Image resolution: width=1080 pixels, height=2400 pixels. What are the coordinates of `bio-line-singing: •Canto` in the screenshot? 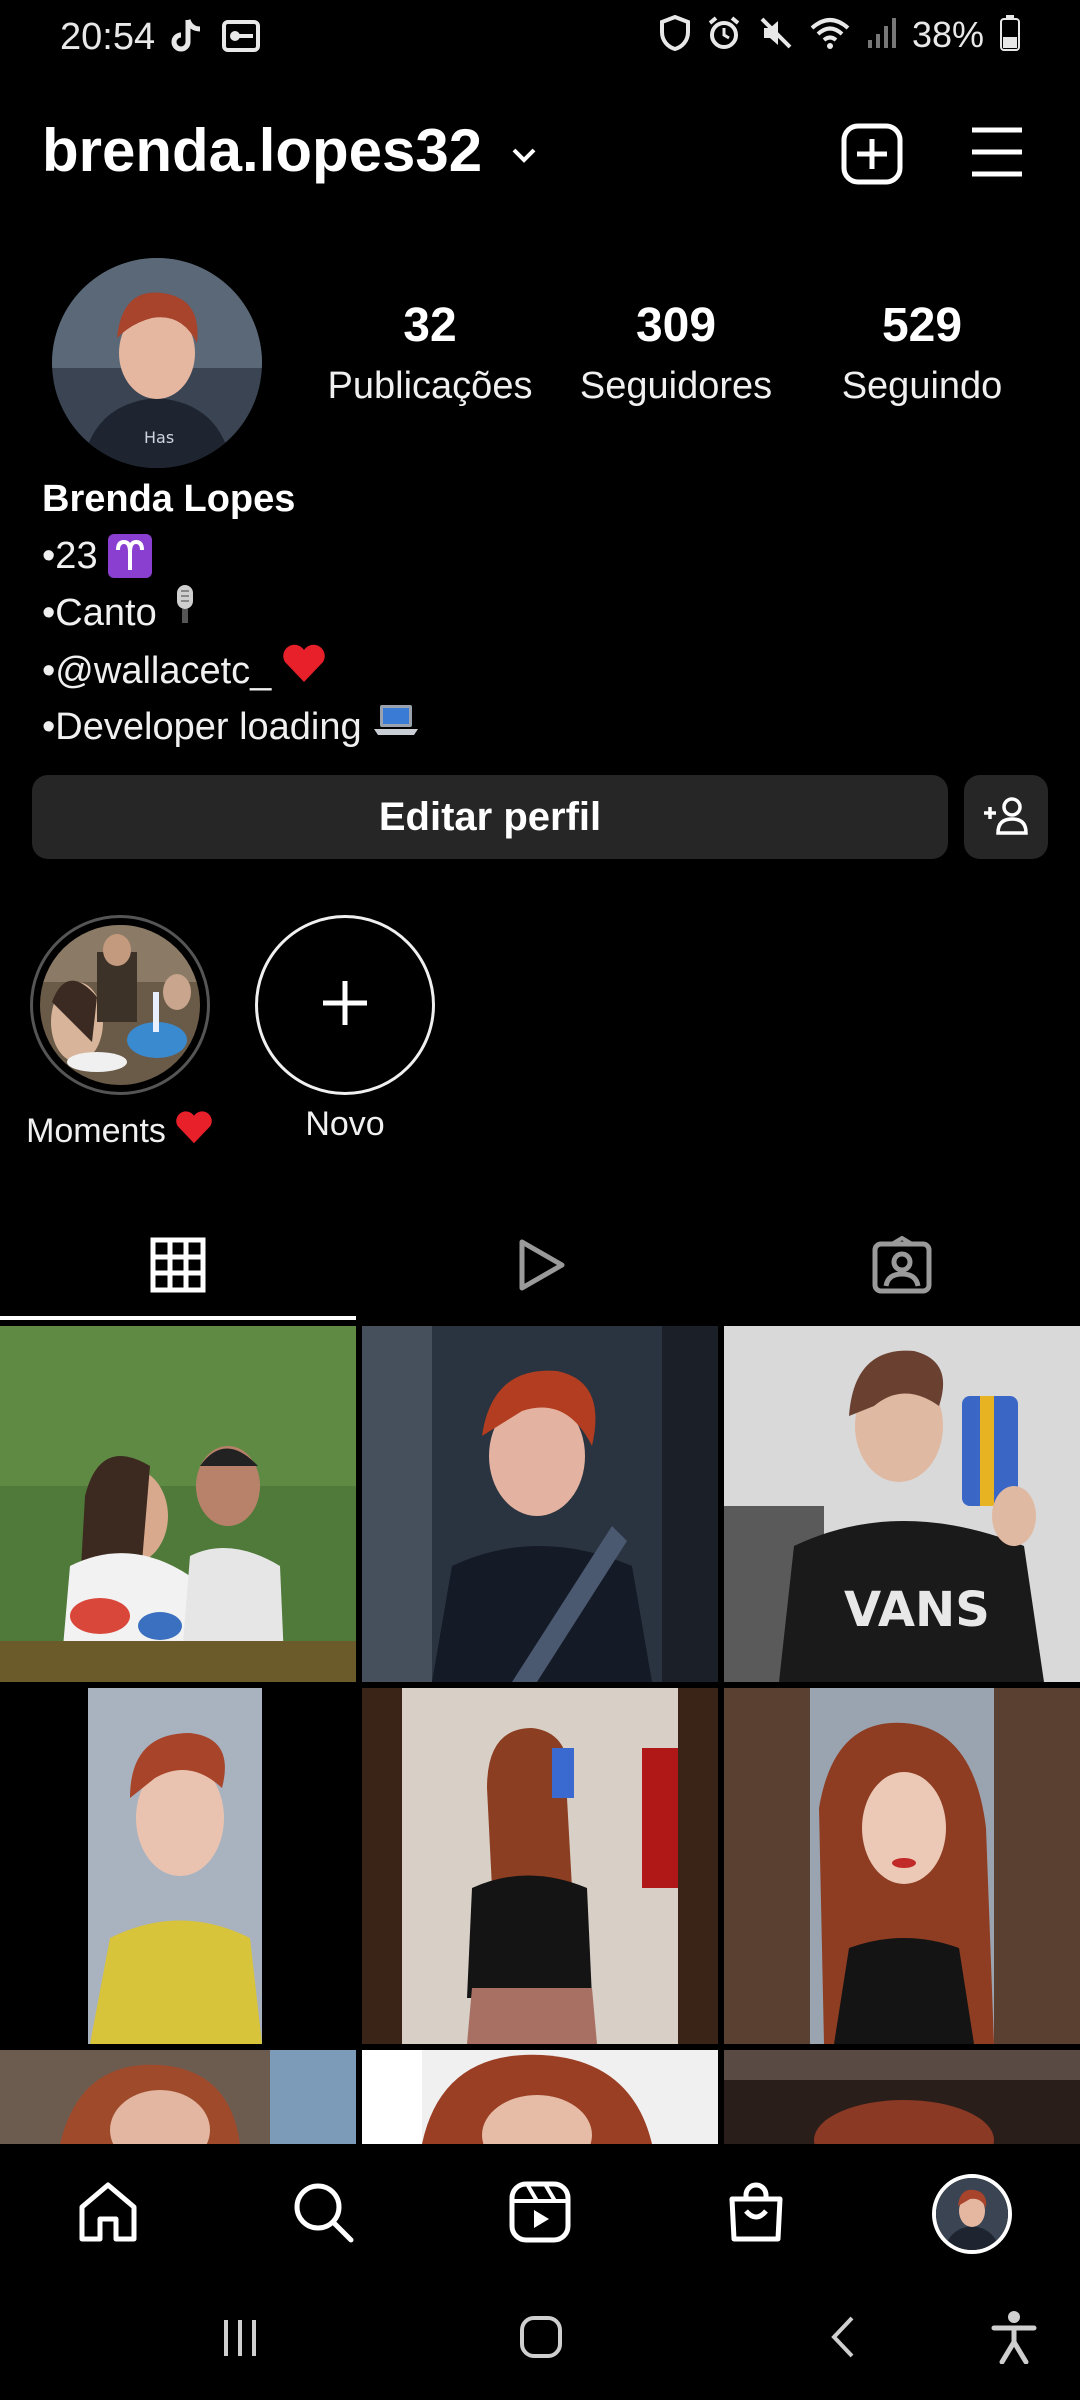 It's located at (542, 612).